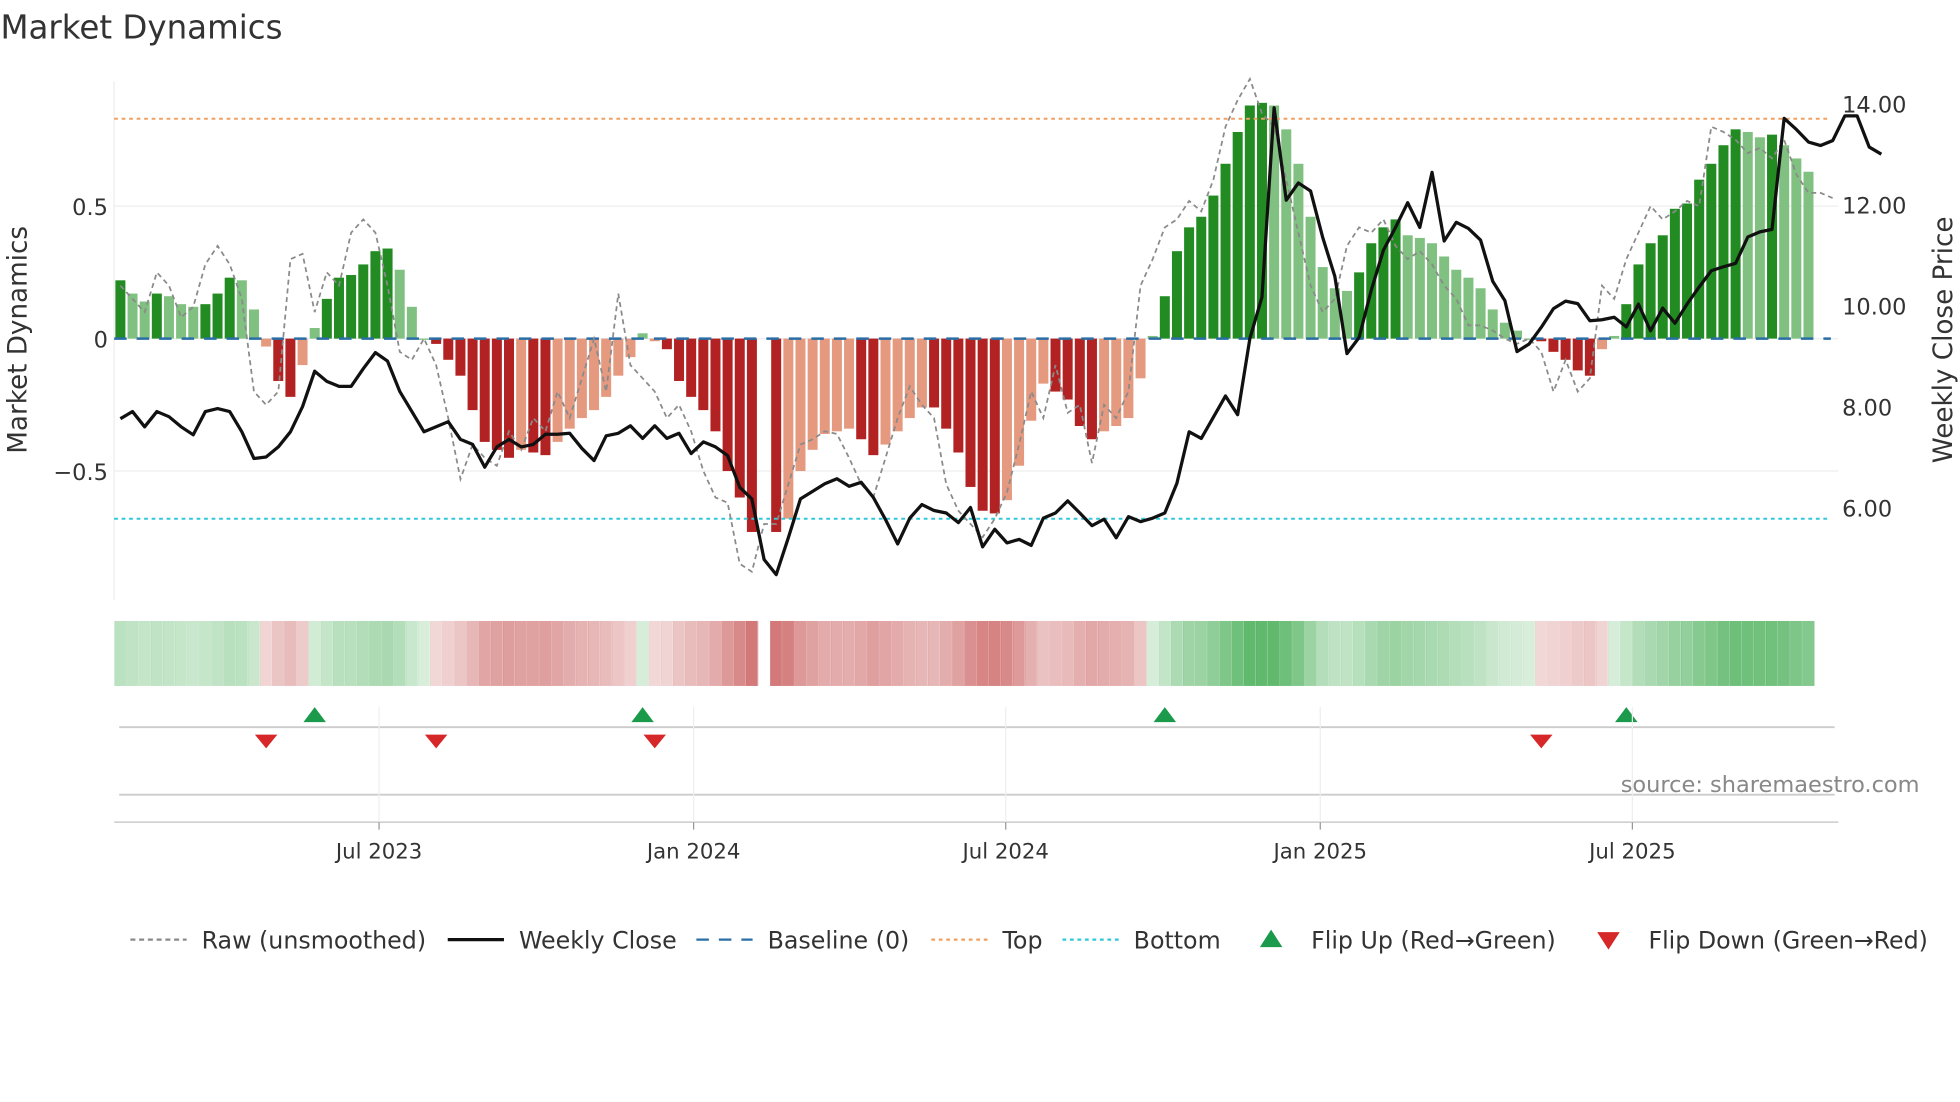 This screenshot has width=1960, height=1102. What do you see at coordinates (1631, 851) in the screenshot?
I see `x-tick-label: Jul 2025` at bounding box center [1631, 851].